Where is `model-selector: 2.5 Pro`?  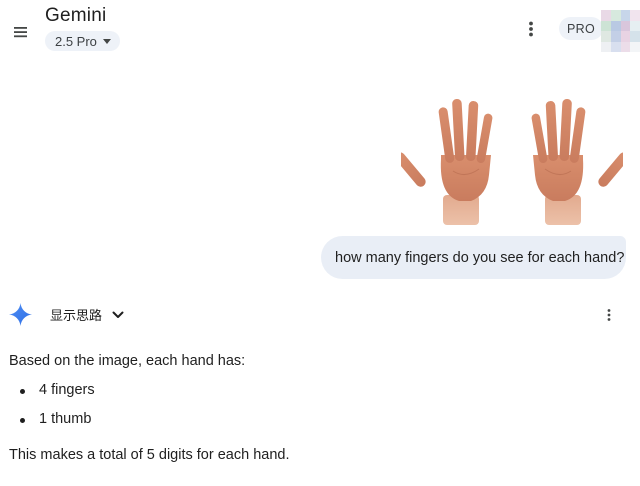
model-selector: 2.5 Pro is located at coordinates (82, 41).